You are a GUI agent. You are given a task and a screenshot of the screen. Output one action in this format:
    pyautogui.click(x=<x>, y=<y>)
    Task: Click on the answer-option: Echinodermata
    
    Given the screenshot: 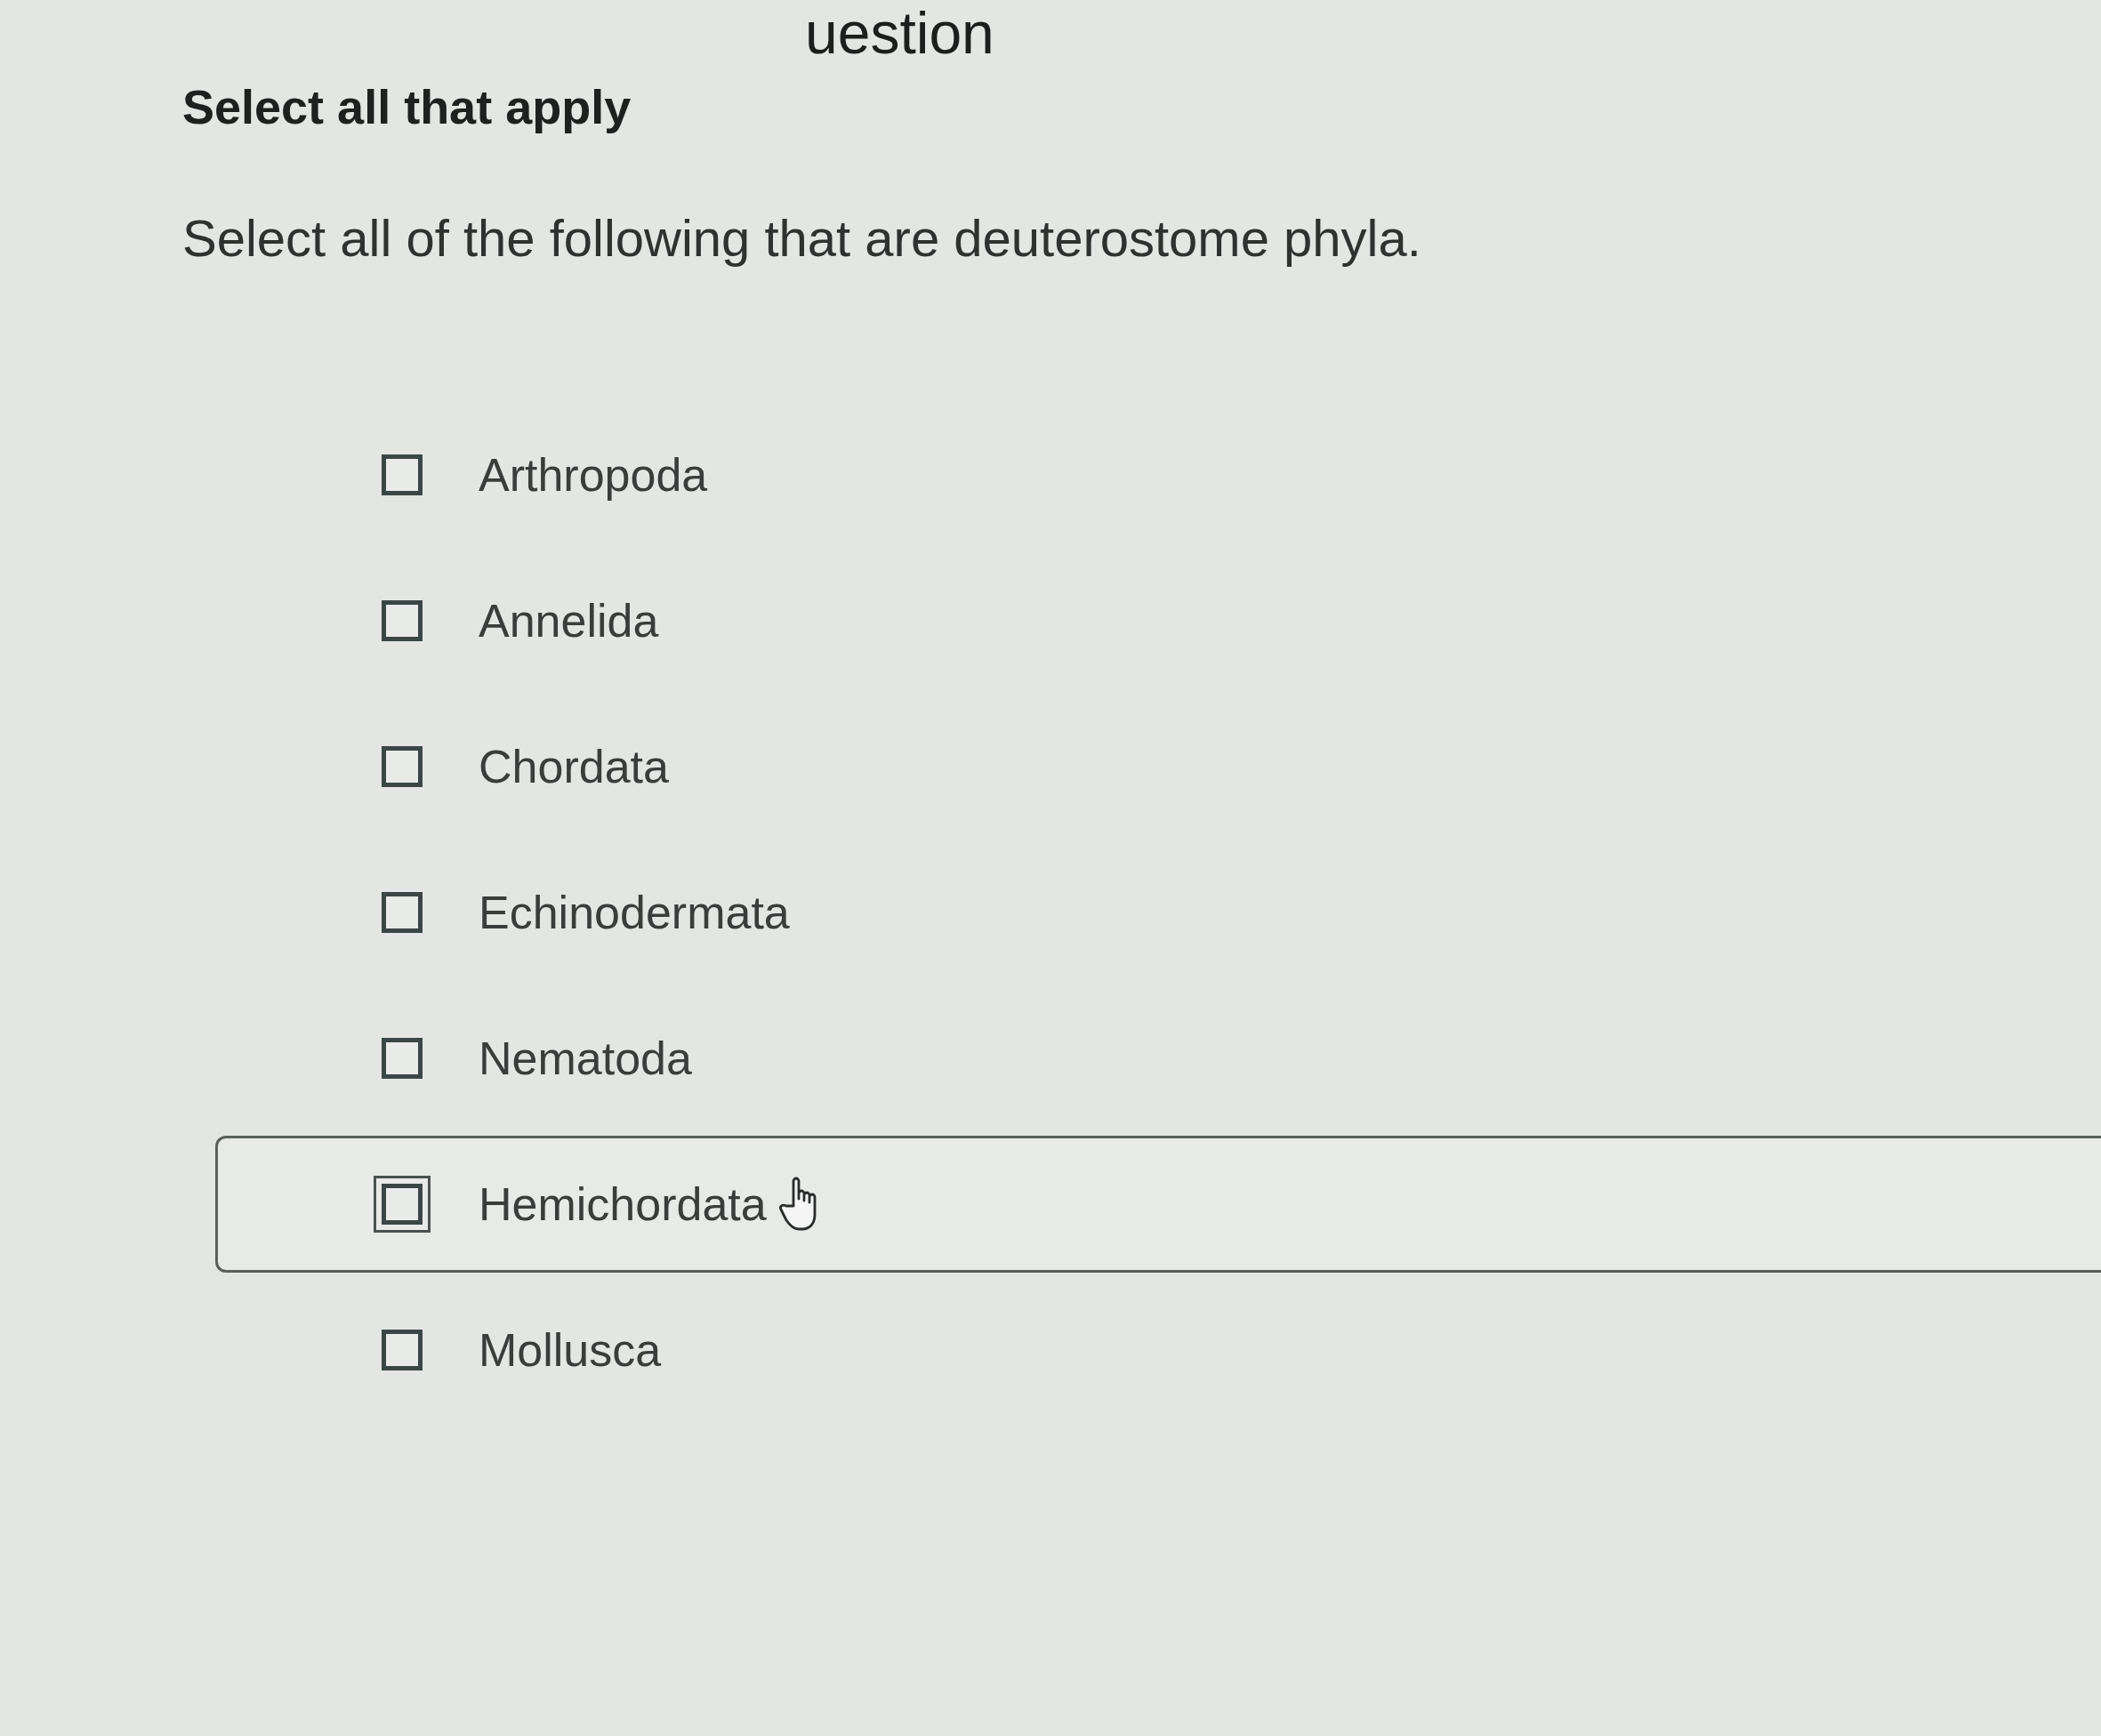 What is the action you would take?
    pyautogui.click(x=582, y=913)
    